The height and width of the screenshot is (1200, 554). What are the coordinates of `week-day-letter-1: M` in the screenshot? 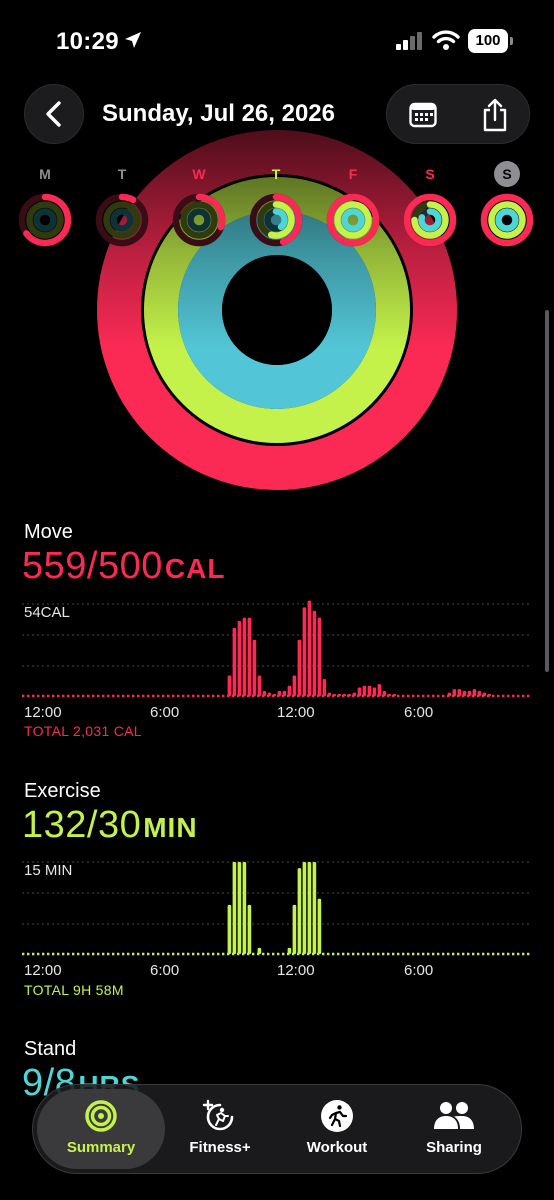 It's located at (45, 174).